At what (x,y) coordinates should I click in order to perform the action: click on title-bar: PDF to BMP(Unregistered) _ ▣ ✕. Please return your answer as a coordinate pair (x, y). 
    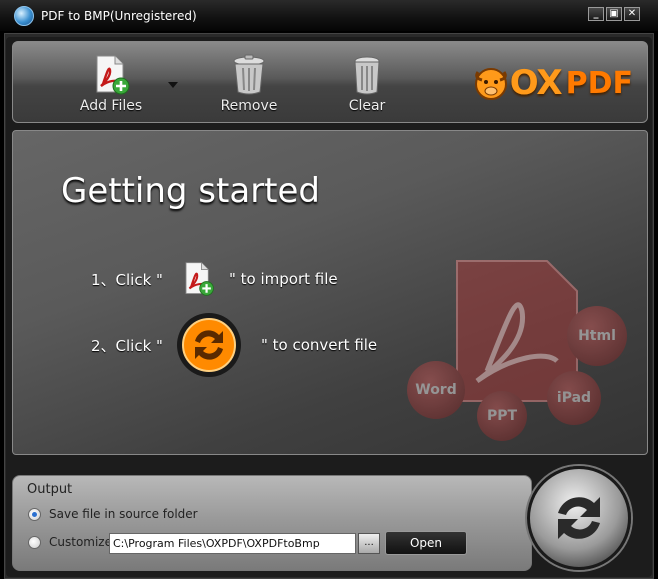
    Looking at the image, I should click on (329, 16).